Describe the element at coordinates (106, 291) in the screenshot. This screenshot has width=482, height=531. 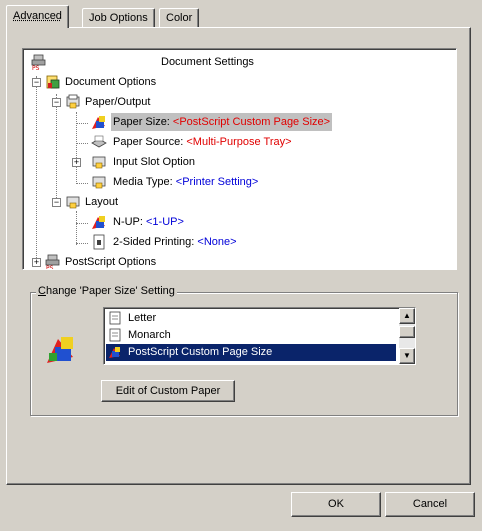
I see `group-title: Change 'Paper Size' Setting` at that location.